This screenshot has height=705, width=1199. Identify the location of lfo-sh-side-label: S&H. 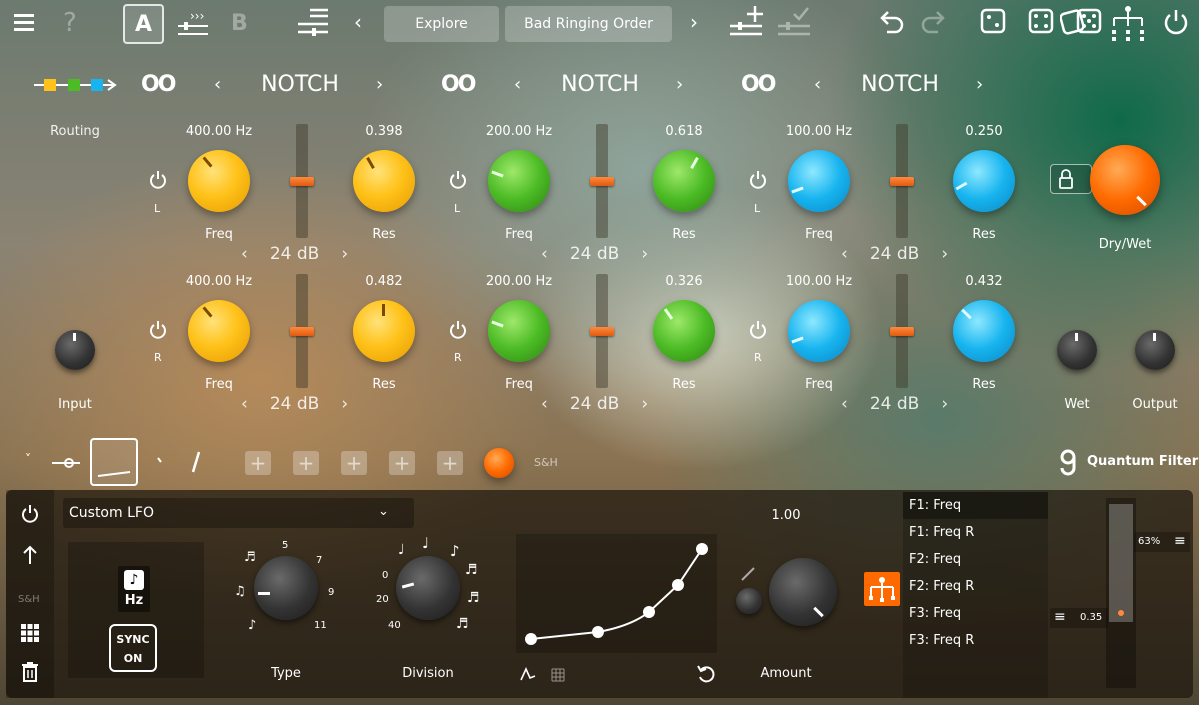
(29, 599).